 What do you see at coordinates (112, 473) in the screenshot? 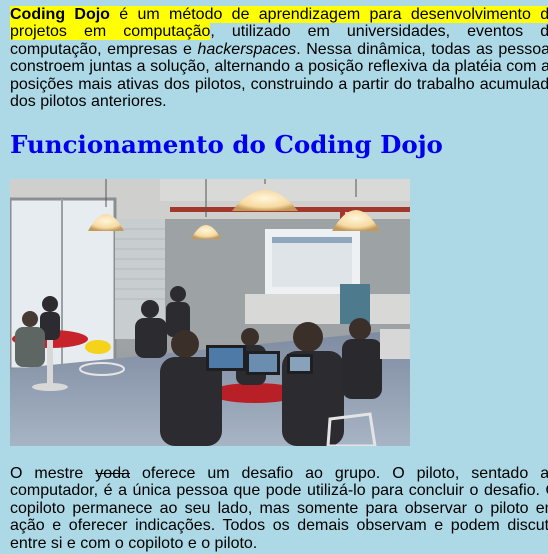
I see `struck-word-yoda: yoda` at bounding box center [112, 473].